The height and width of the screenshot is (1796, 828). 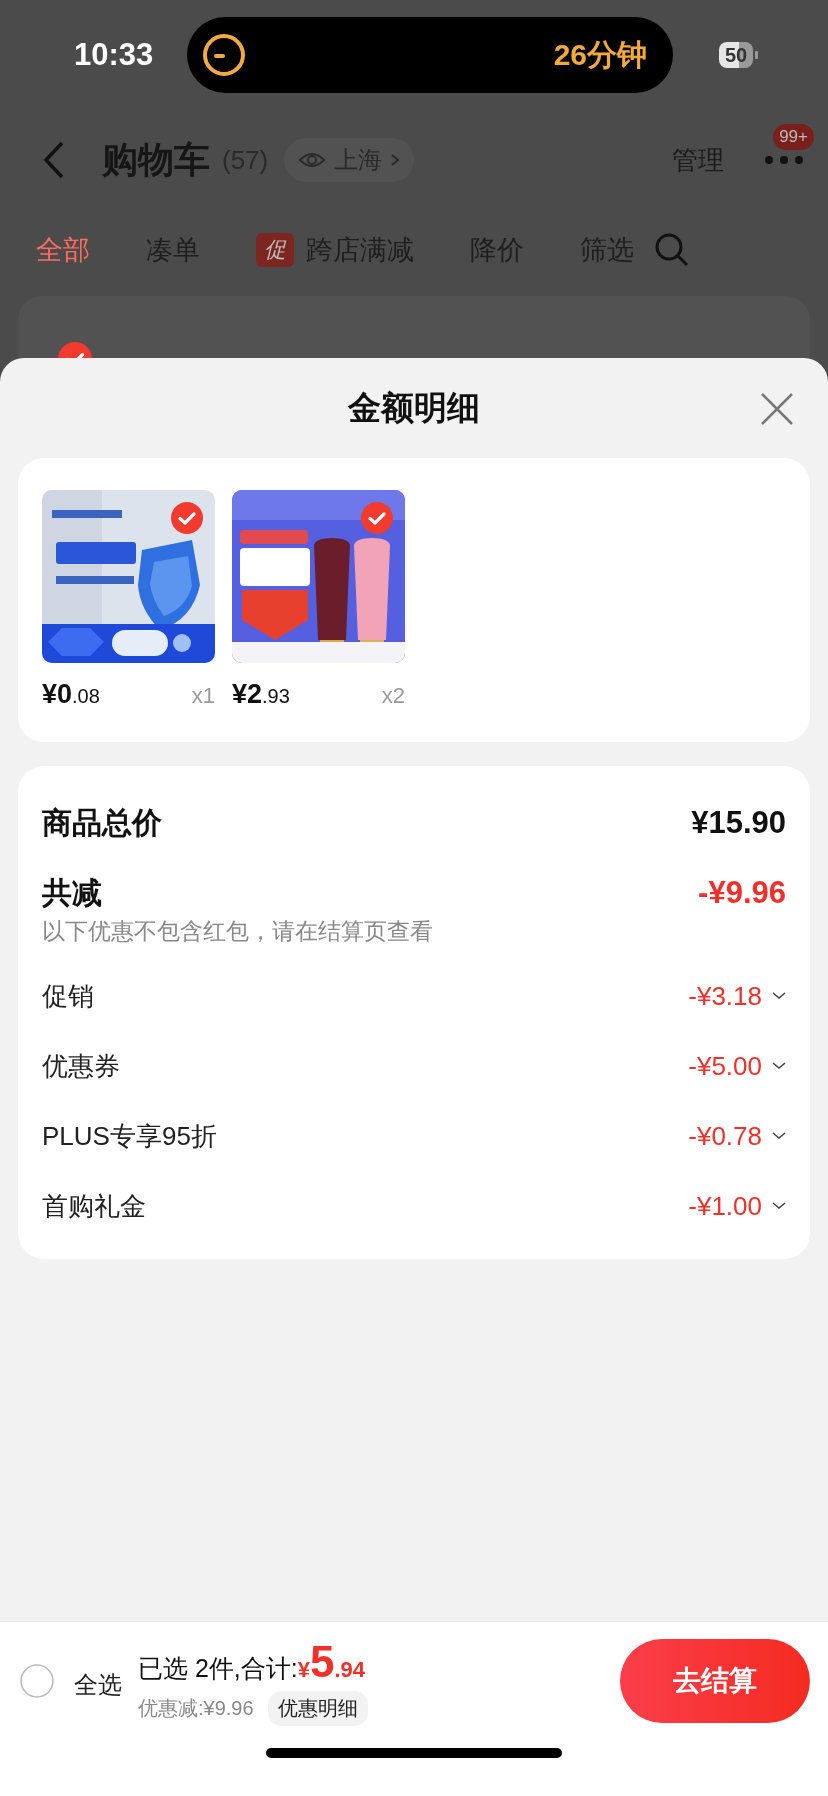 What do you see at coordinates (600, 54) in the screenshot?
I see `activity-text: 26分钟` at bounding box center [600, 54].